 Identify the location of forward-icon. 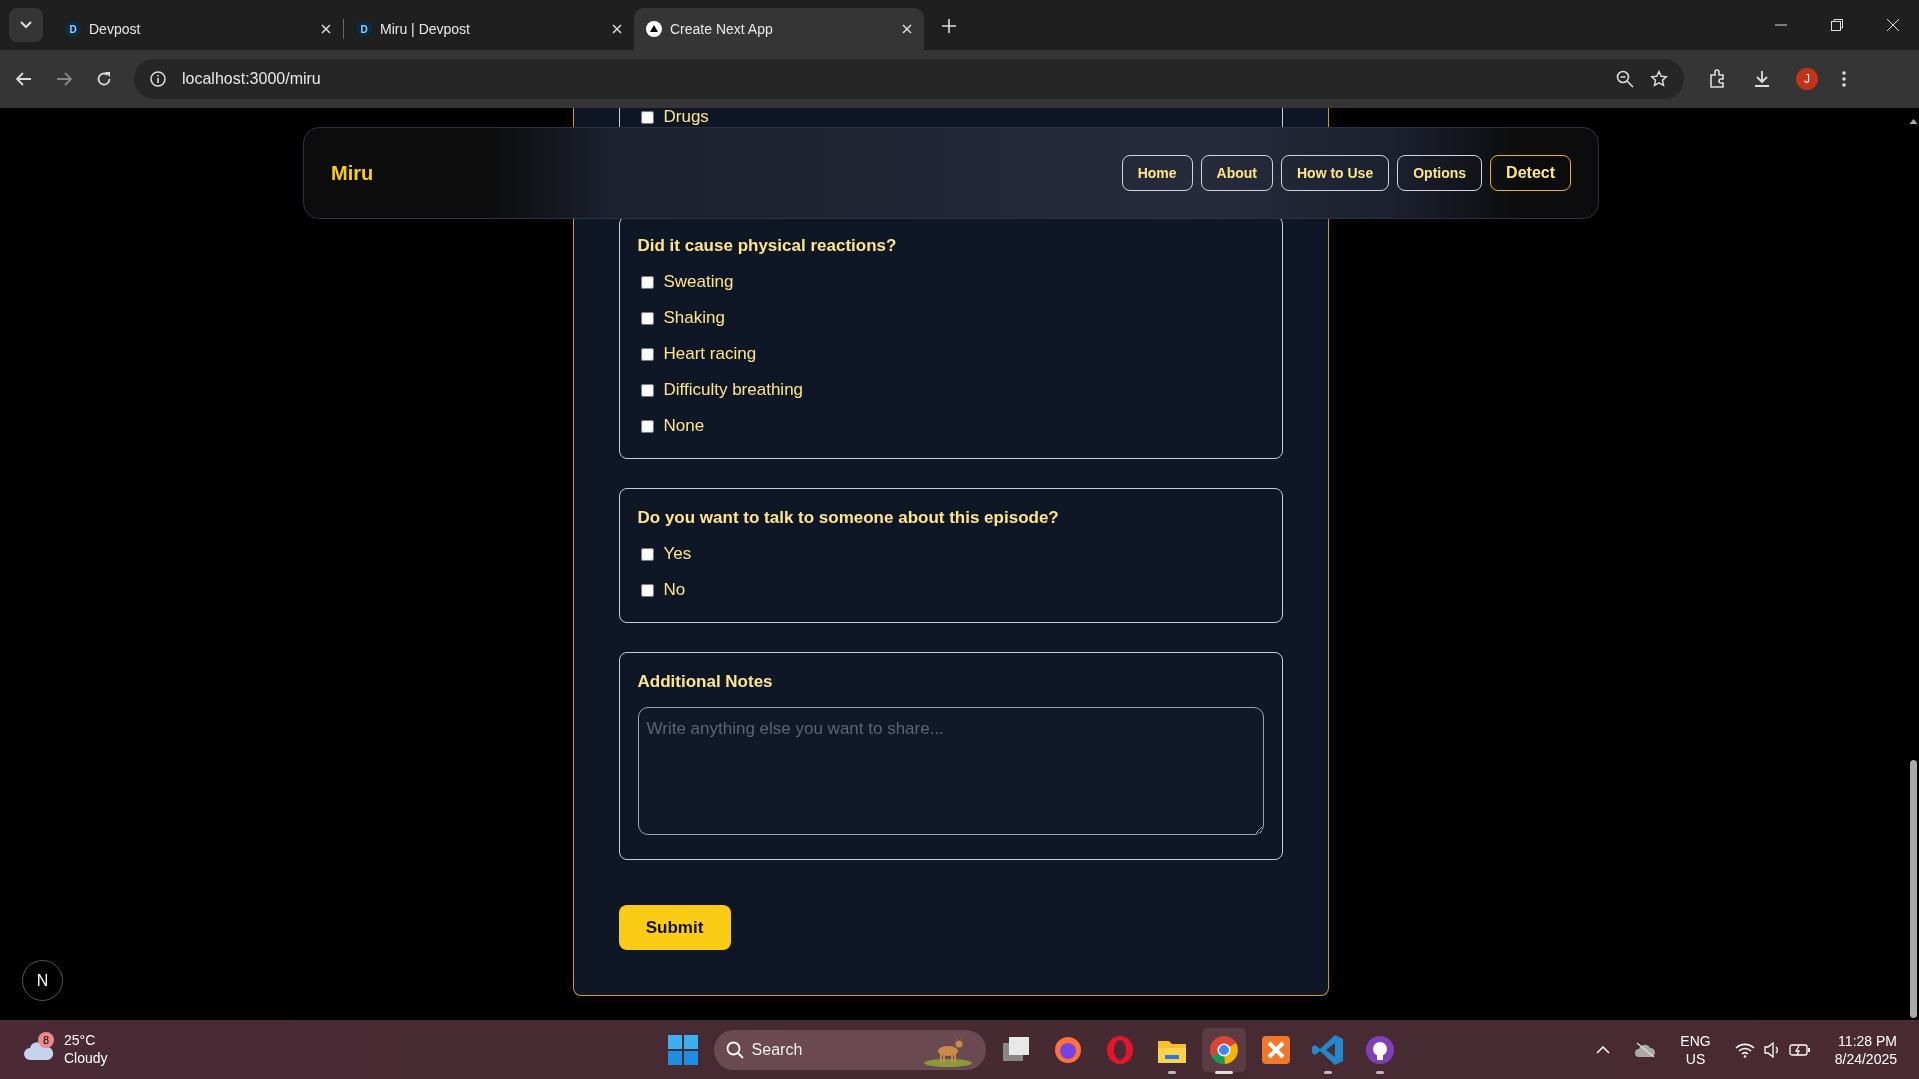
(64, 79).